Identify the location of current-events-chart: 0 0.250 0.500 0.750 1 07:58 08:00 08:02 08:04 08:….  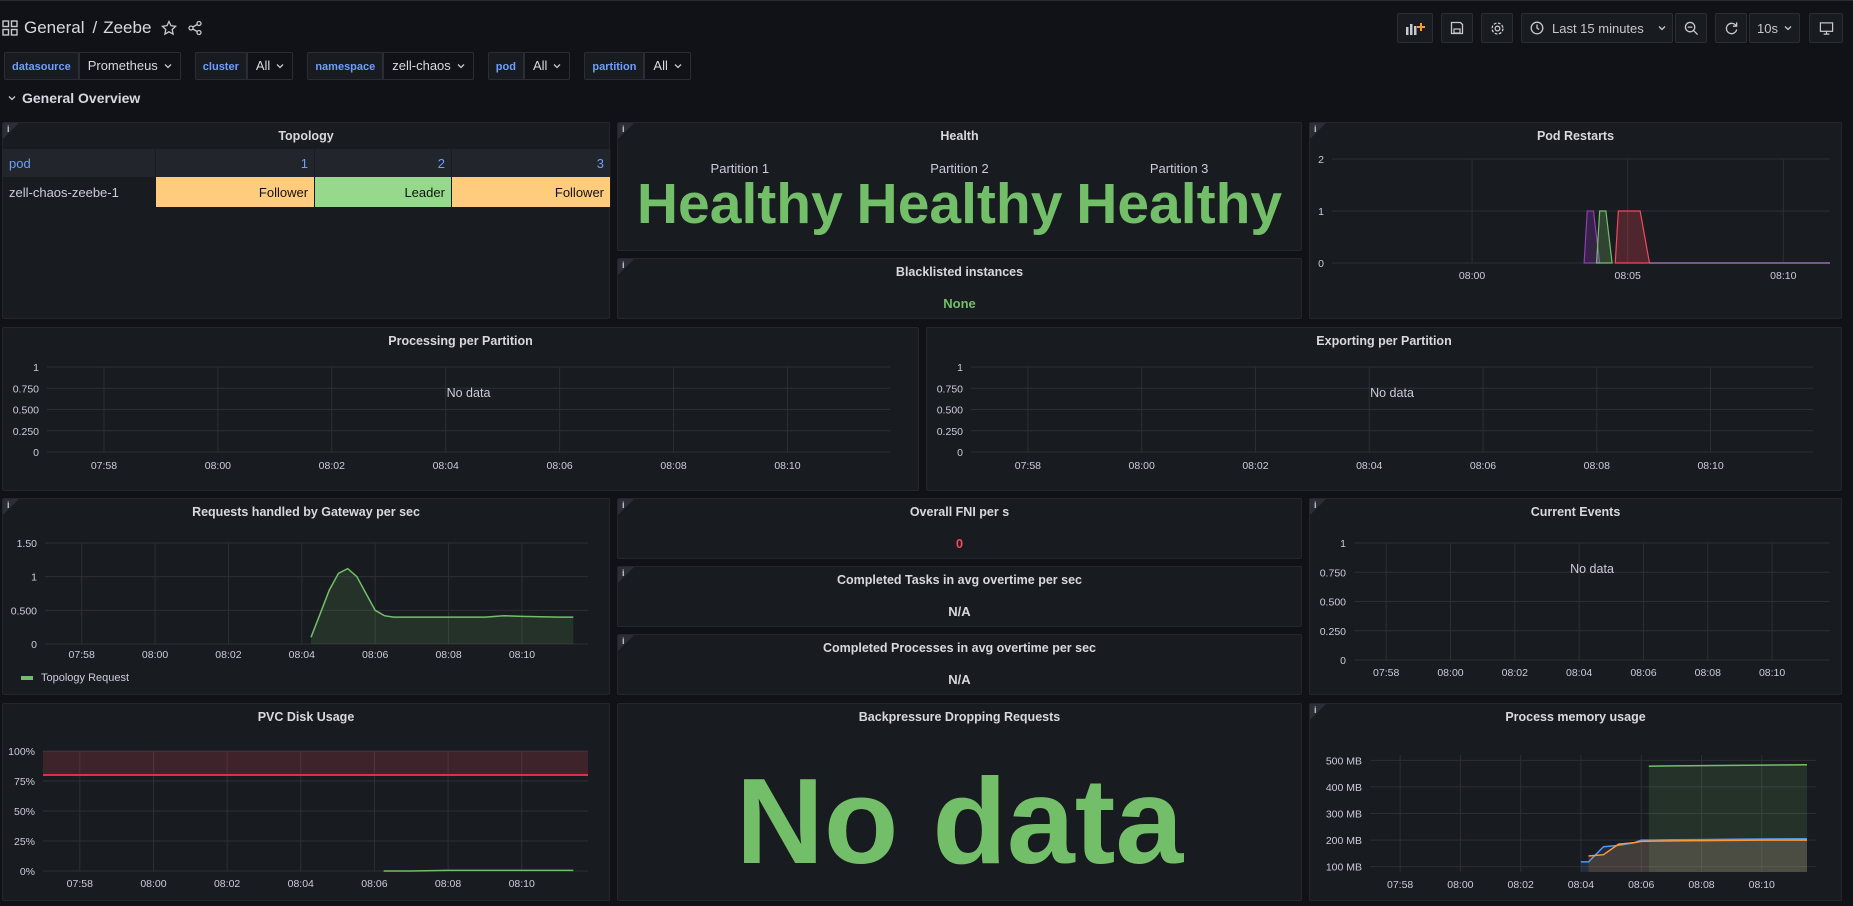
(1575, 608).